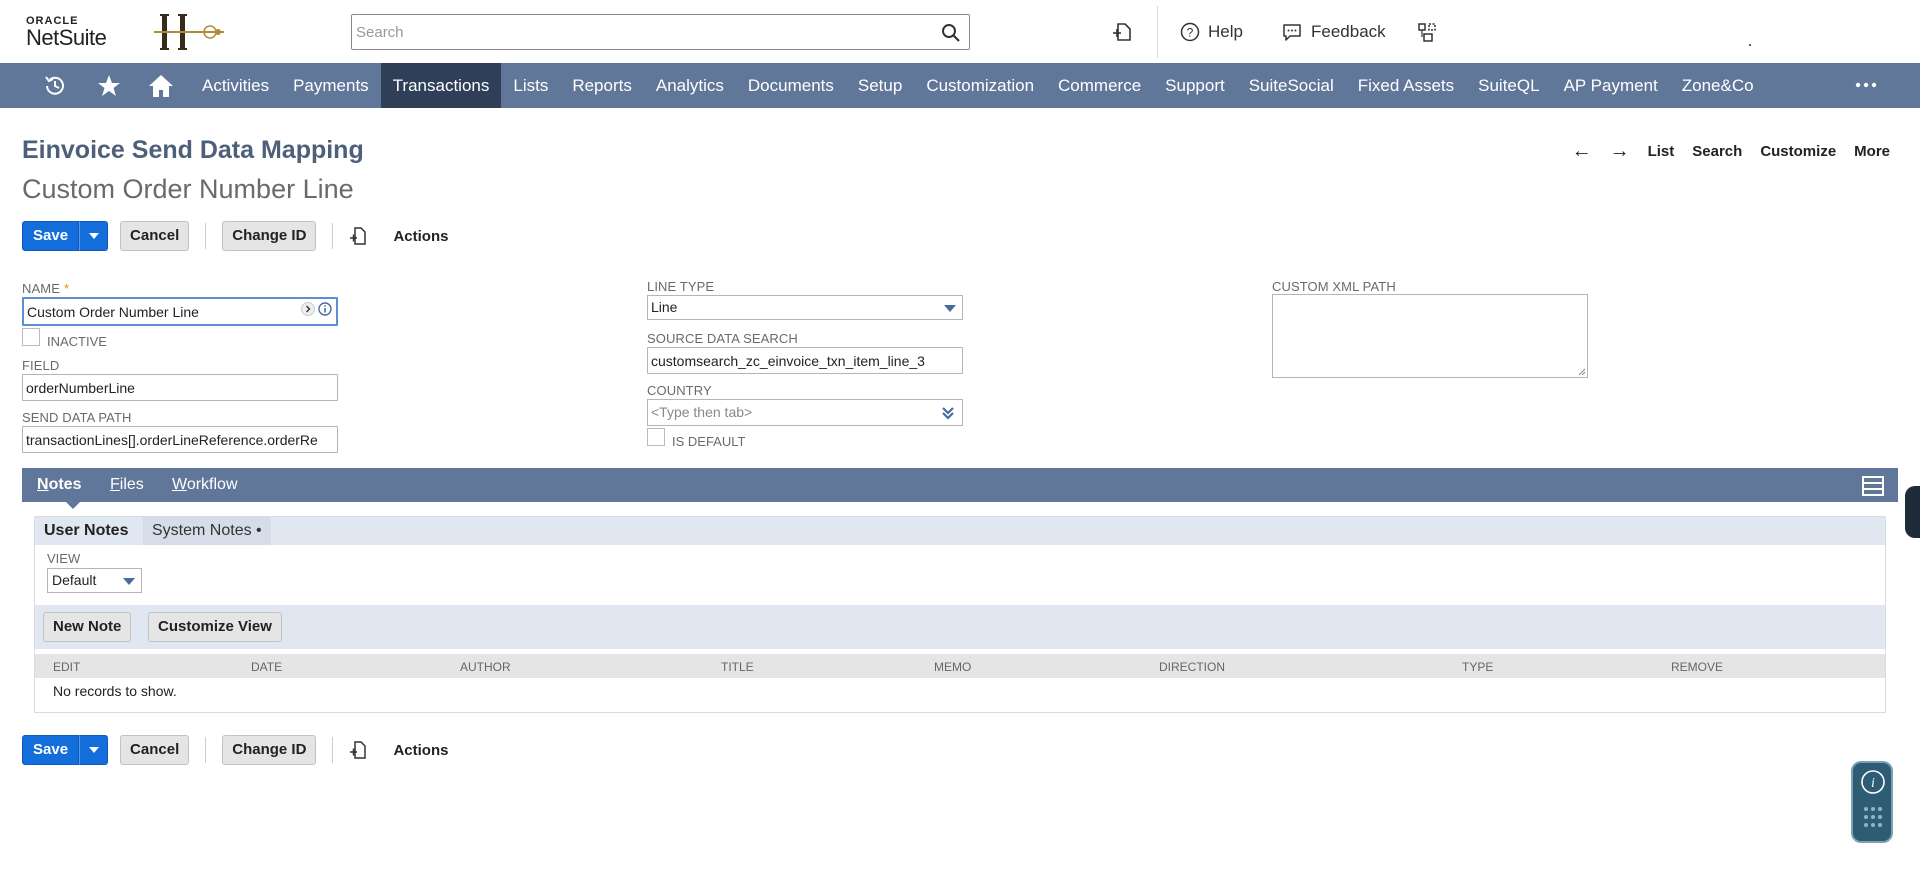  What do you see at coordinates (441, 85) in the screenshot?
I see `nav-item-transactions: Transactions` at bounding box center [441, 85].